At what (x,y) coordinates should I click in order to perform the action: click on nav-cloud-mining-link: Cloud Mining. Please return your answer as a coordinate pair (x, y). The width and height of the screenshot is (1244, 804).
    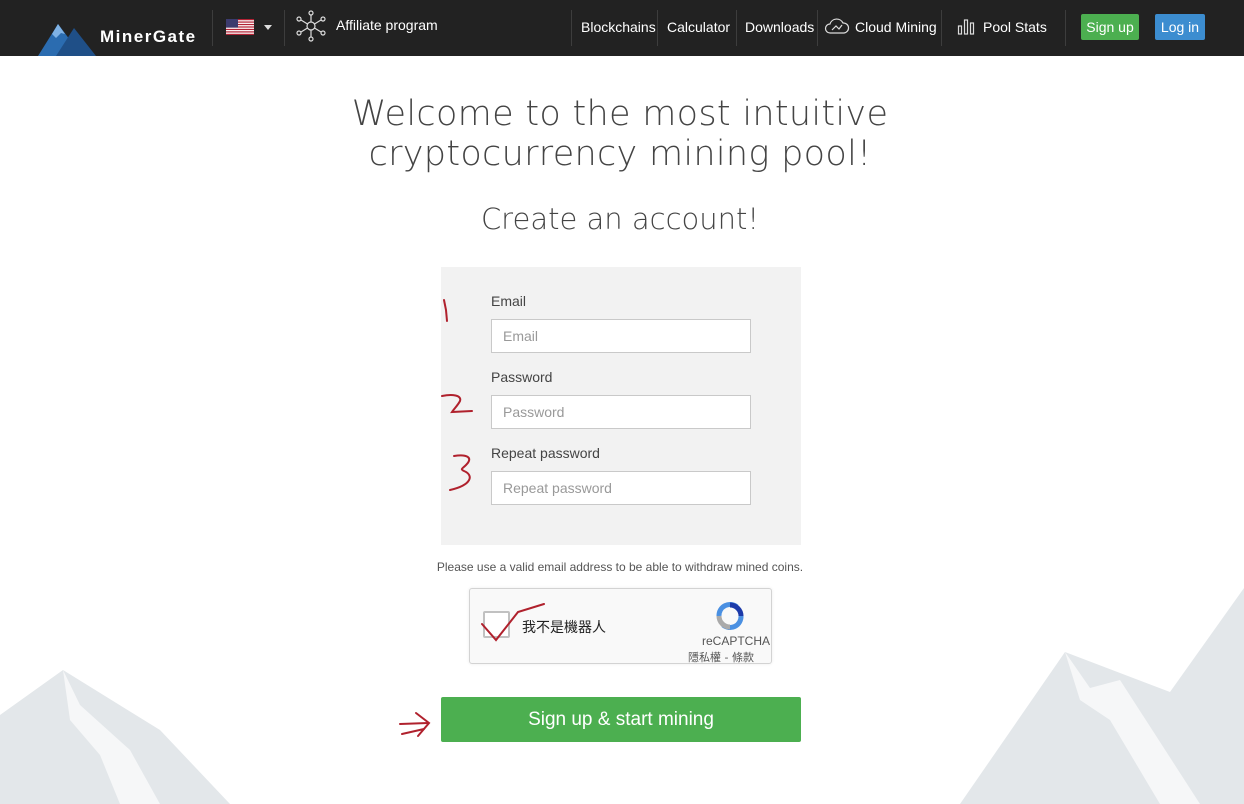
    Looking at the image, I should click on (896, 27).